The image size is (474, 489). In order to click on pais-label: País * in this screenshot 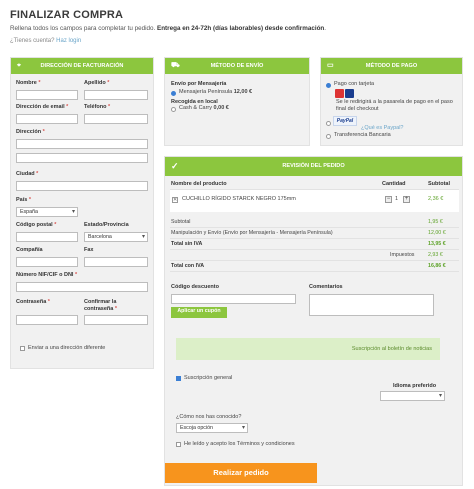, I will do `click(23, 200)`.